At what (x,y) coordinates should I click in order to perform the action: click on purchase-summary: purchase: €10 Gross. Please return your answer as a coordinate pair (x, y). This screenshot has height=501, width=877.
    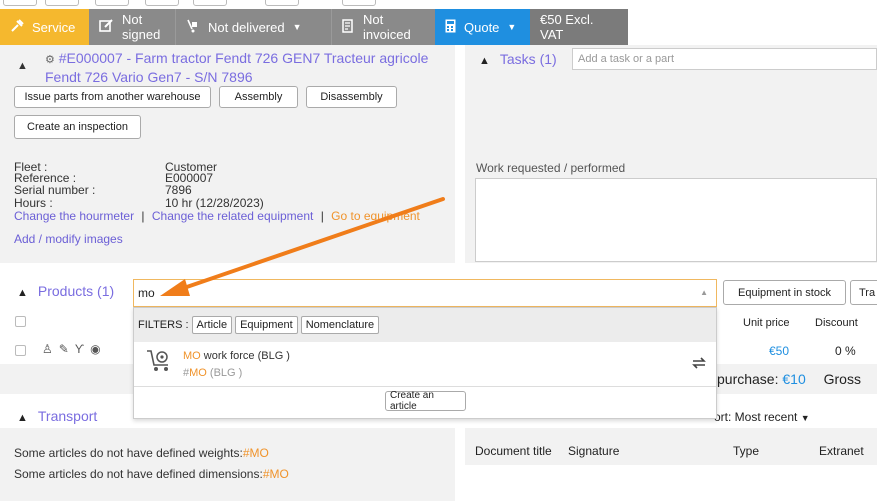
    Looking at the image, I should click on (789, 379).